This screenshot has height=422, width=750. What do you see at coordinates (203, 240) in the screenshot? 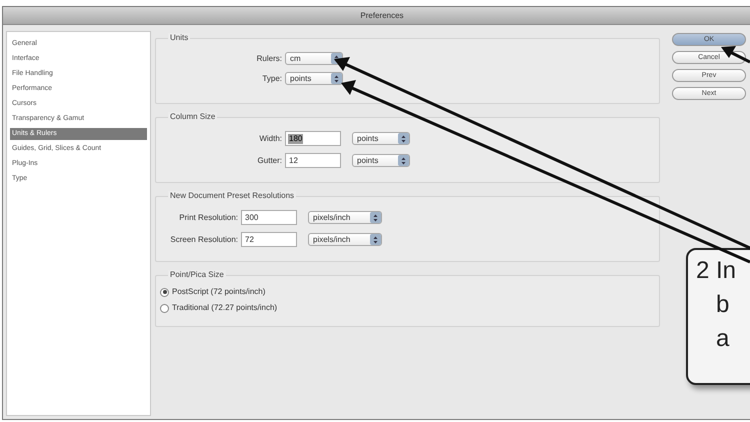
I see `field-label: Screen Resolution:` at bounding box center [203, 240].